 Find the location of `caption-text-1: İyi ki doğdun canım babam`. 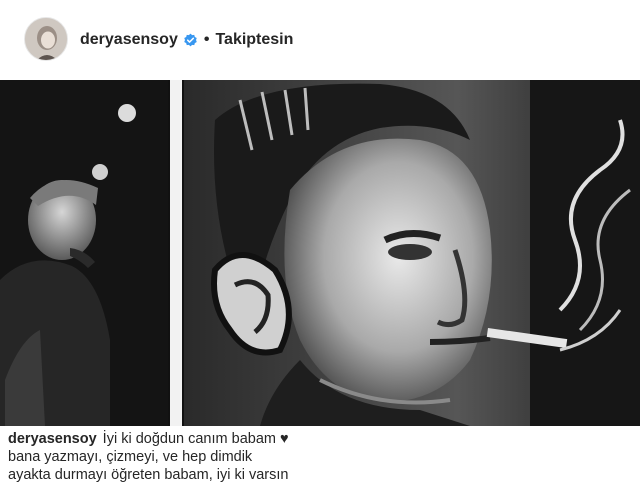

caption-text-1: İyi ki doğdun canım babam is located at coordinates (189, 439).